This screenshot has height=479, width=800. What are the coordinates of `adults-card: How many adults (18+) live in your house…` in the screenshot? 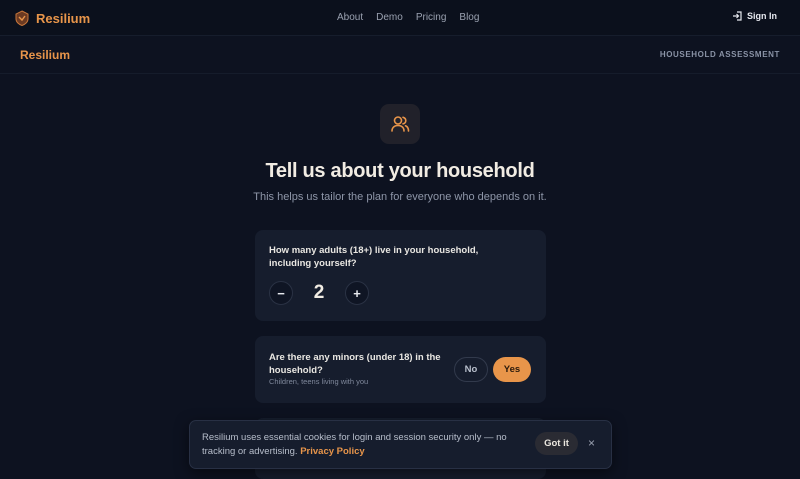 It's located at (400, 275).